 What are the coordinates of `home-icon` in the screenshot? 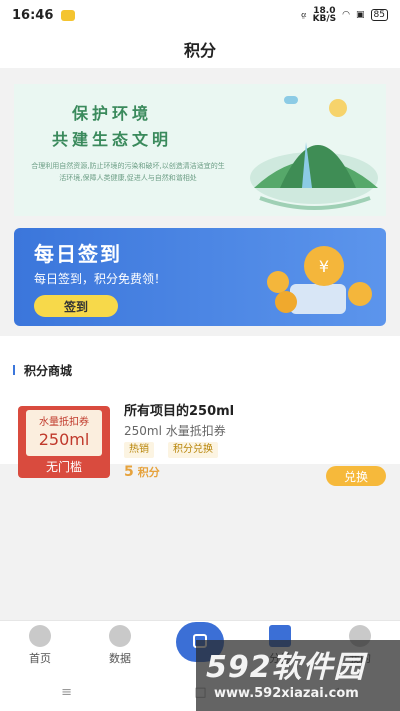 It's located at (40, 636).